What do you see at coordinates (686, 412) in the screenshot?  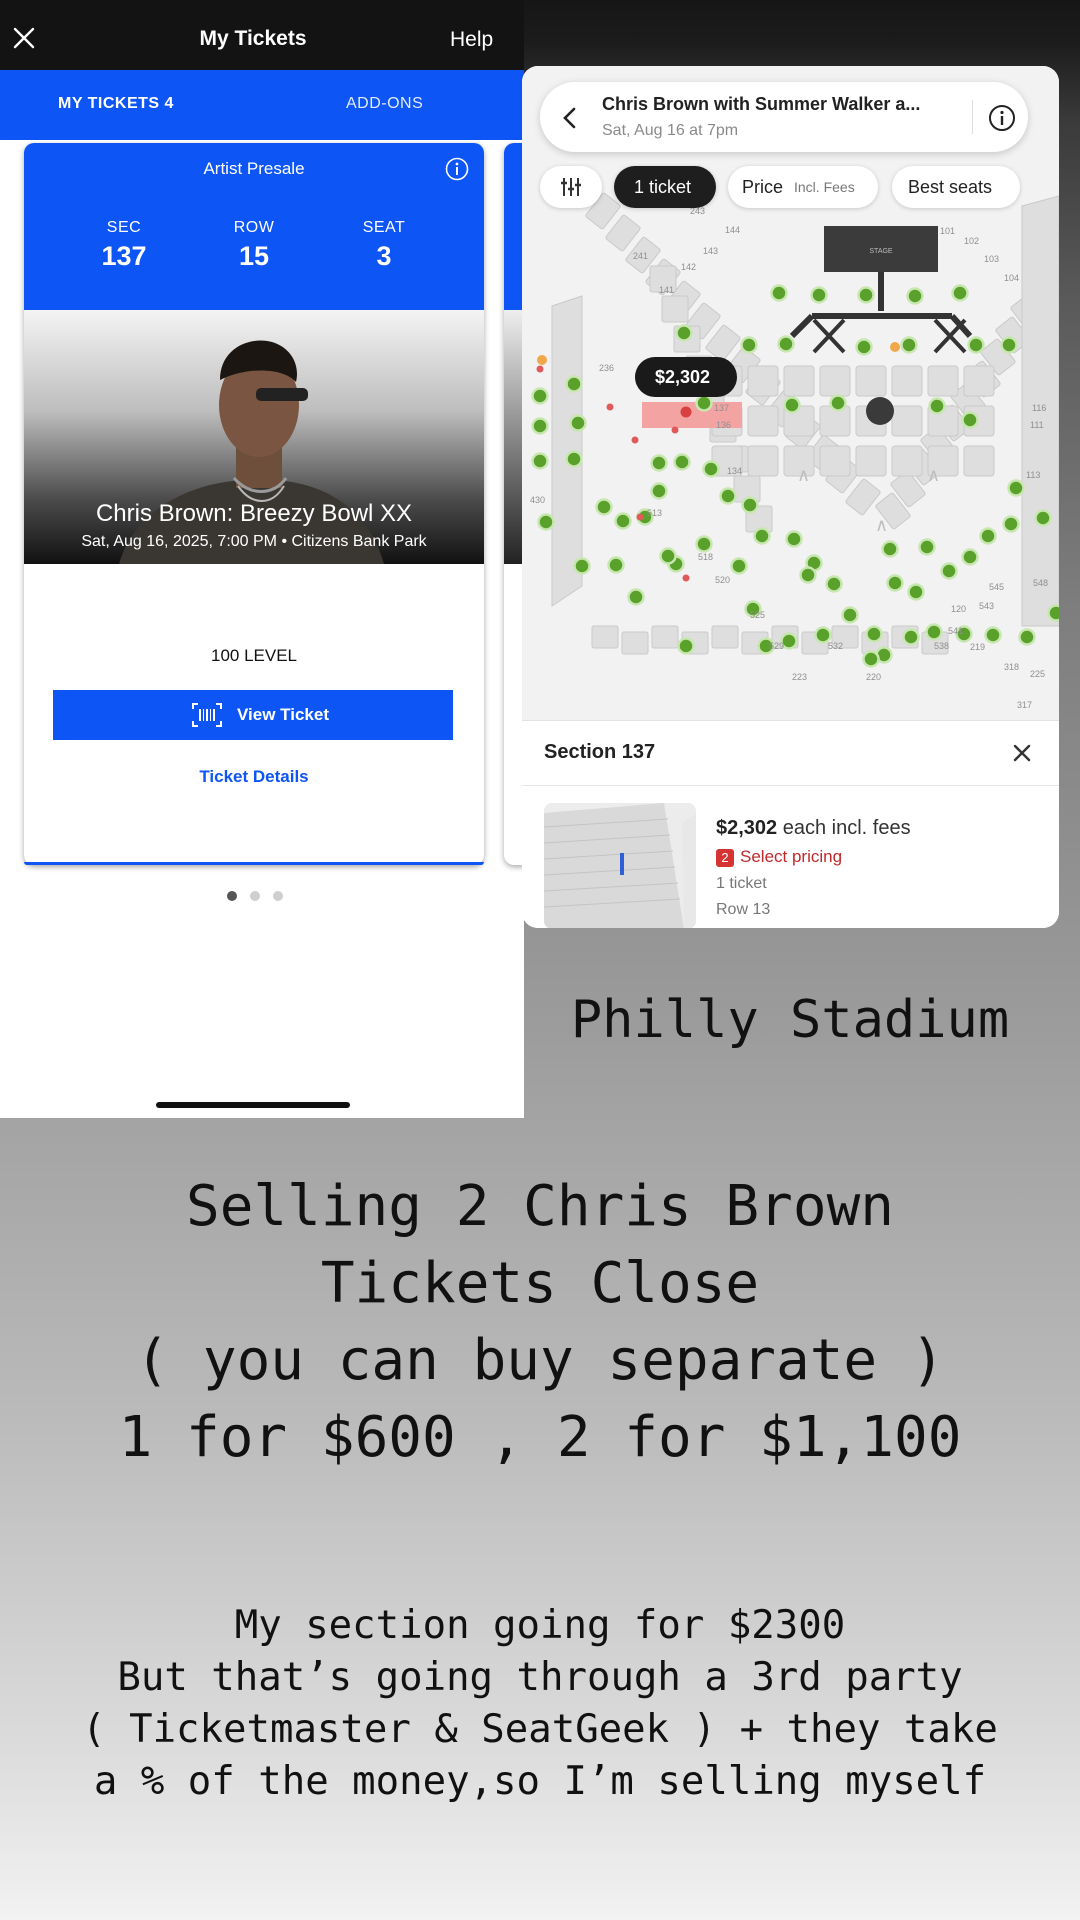 I see `selected-seat-marker` at bounding box center [686, 412].